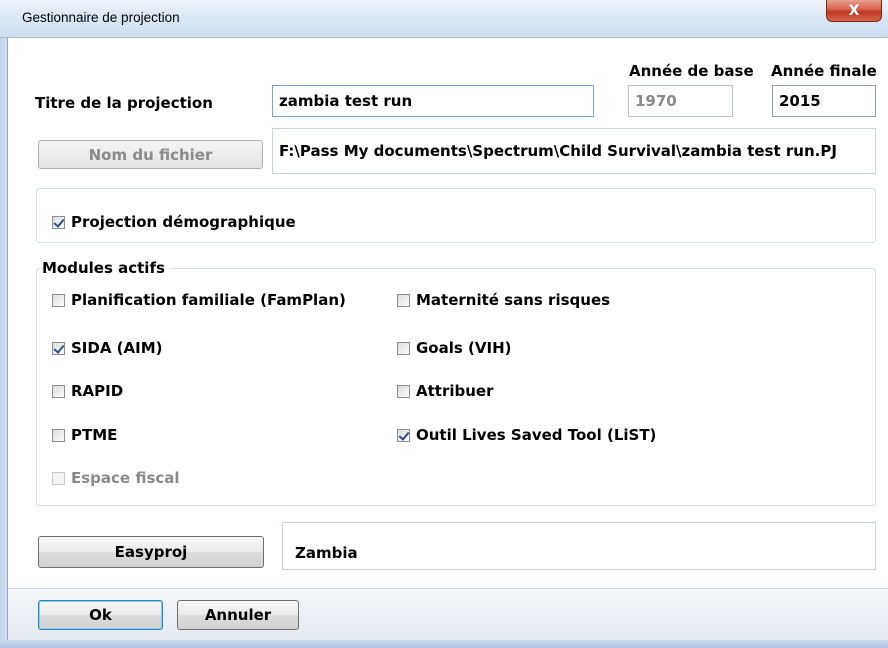  What do you see at coordinates (100, 615) in the screenshot?
I see `ok-button: Ok` at bounding box center [100, 615].